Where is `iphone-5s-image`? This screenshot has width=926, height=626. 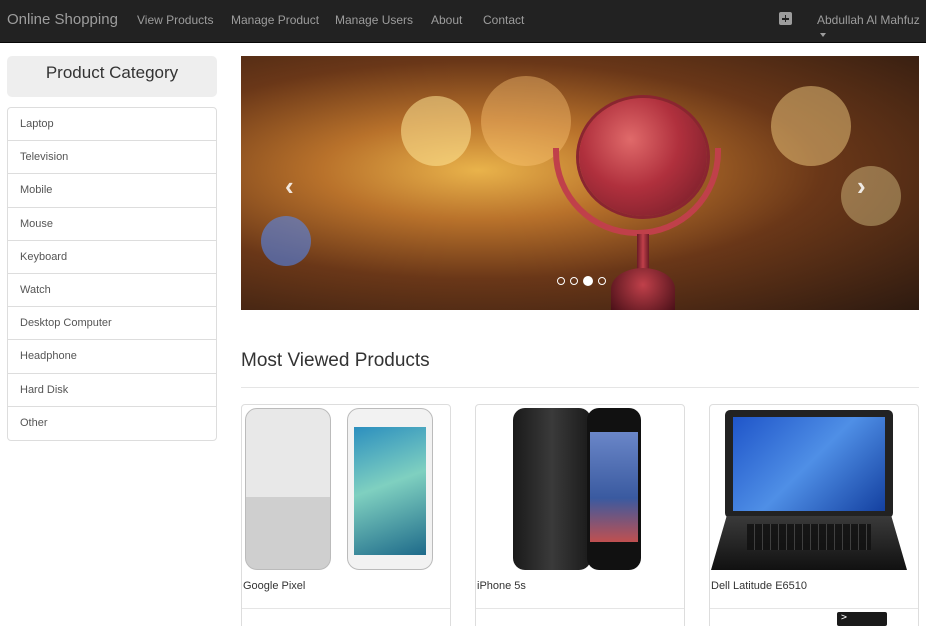
iphone-5s-image is located at coordinates (580, 489).